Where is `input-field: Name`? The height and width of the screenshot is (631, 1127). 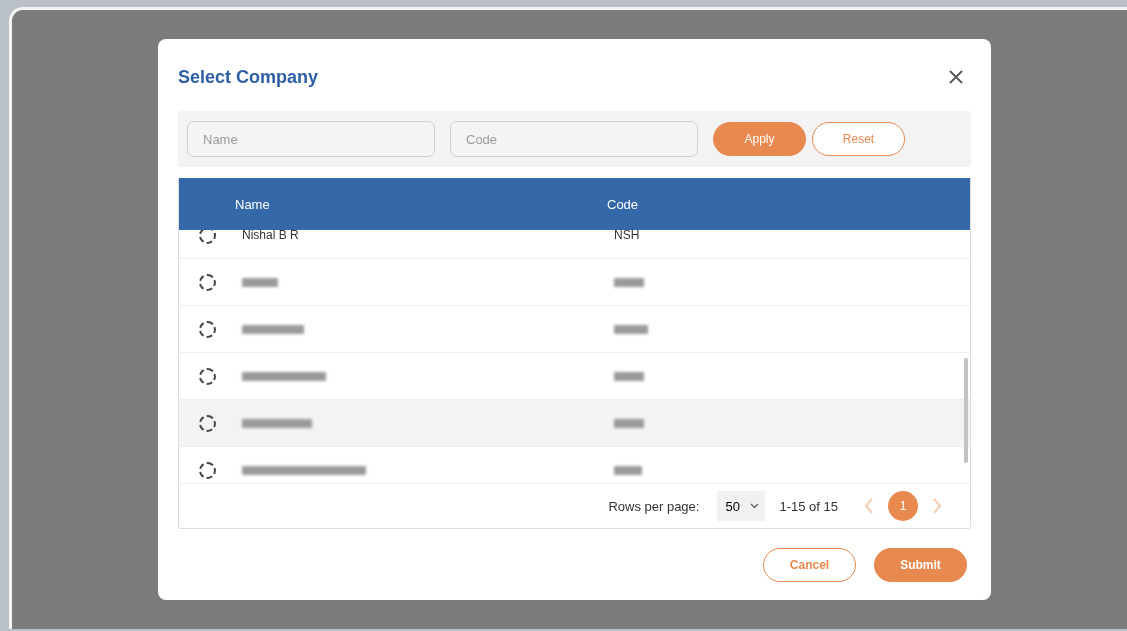 input-field: Name is located at coordinates (311, 139).